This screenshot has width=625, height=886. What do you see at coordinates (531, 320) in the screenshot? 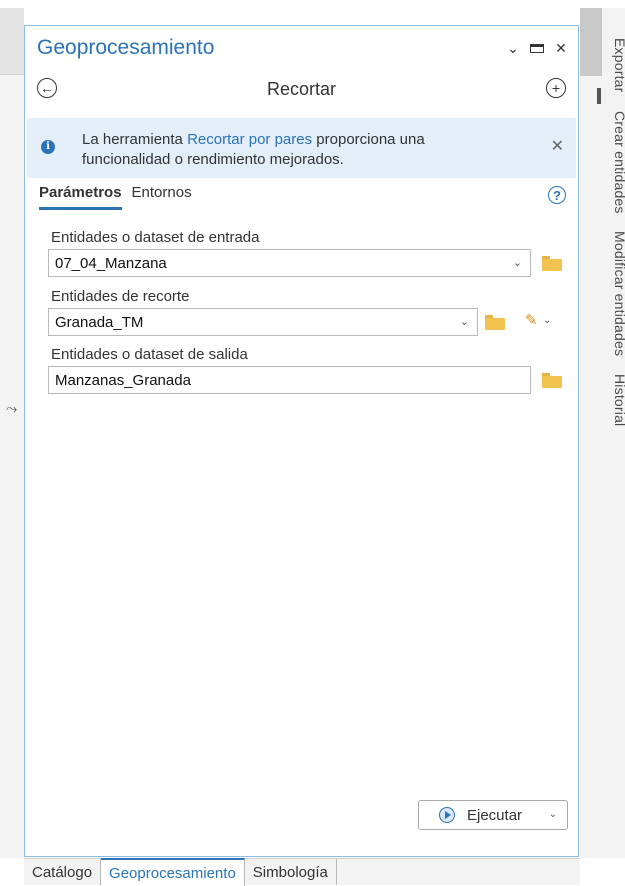
I see `pencil-icon: ✎` at bounding box center [531, 320].